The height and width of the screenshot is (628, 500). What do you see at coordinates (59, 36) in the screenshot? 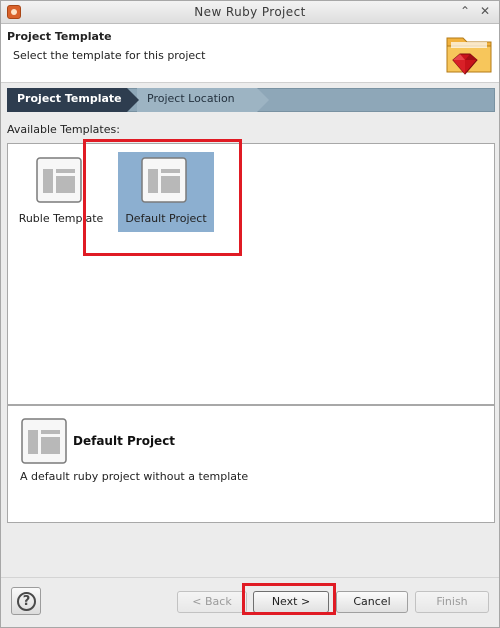
I see `page-title: Project Template` at bounding box center [59, 36].